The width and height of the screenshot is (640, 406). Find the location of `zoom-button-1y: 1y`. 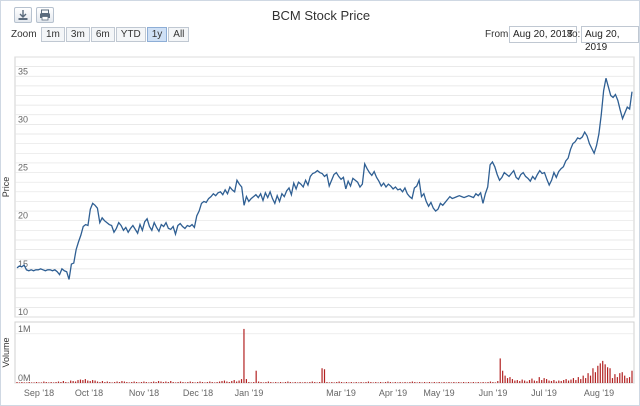

zoom-button-1y: 1y is located at coordinates (157, 34).